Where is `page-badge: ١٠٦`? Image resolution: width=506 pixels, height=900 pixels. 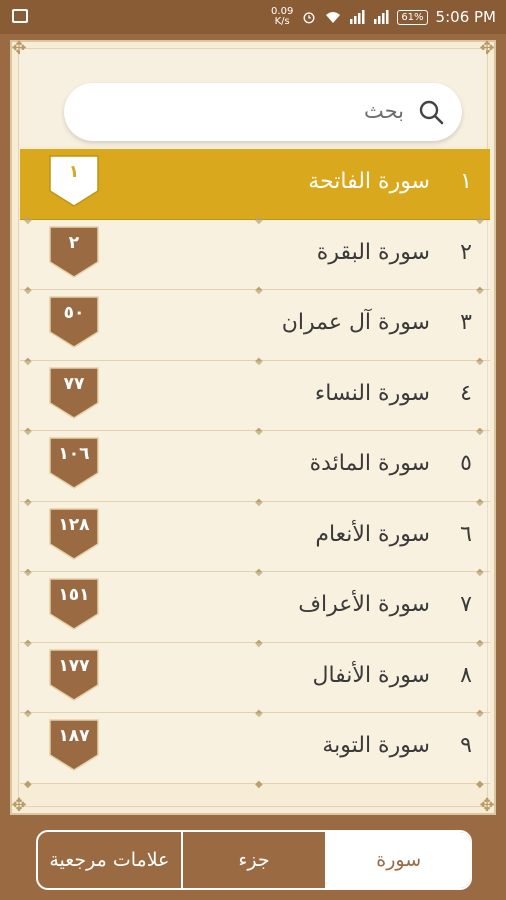 page-badge: ١٠٦ is located at coordinates (74, 463).